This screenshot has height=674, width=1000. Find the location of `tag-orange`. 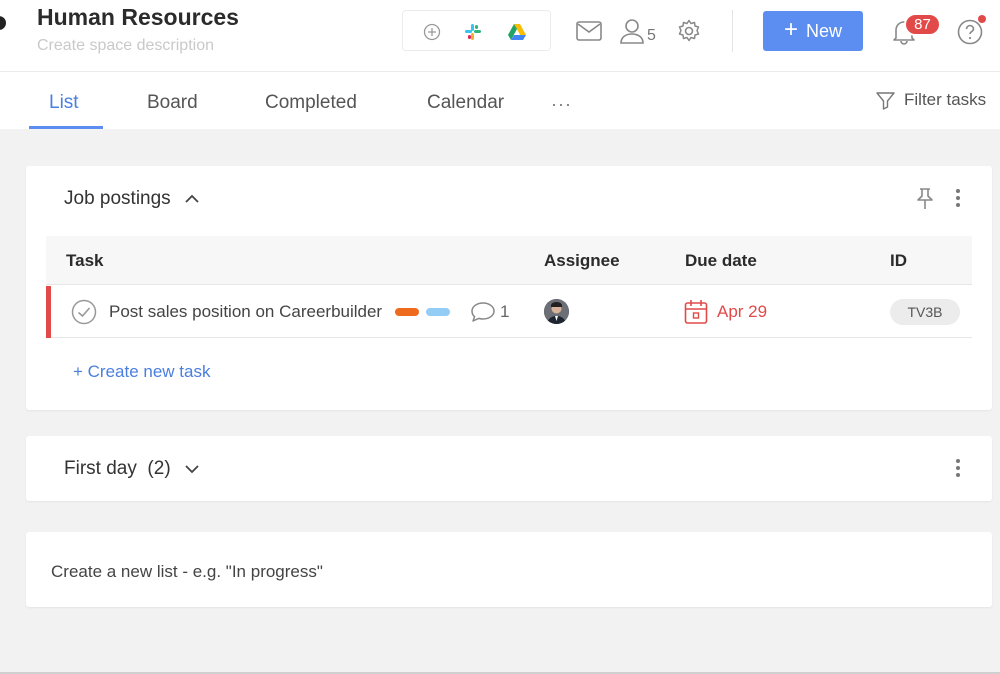

tag-orange is located at coordinates (407, 312).